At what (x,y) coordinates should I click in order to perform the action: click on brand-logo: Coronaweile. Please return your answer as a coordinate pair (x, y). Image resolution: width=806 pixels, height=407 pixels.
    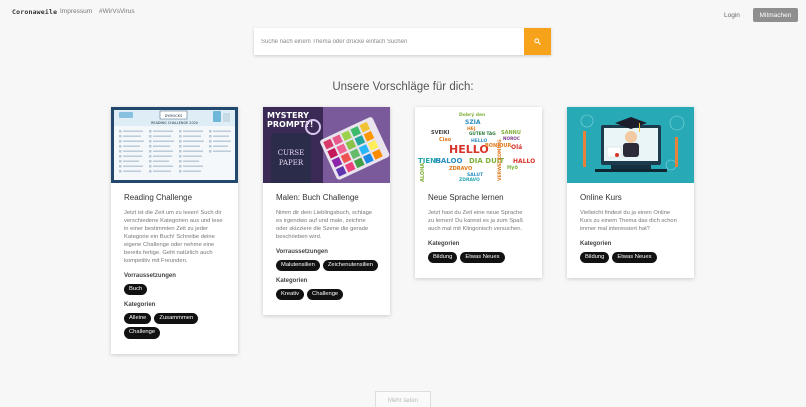
    Looking at the image, I should click on (34, 12).